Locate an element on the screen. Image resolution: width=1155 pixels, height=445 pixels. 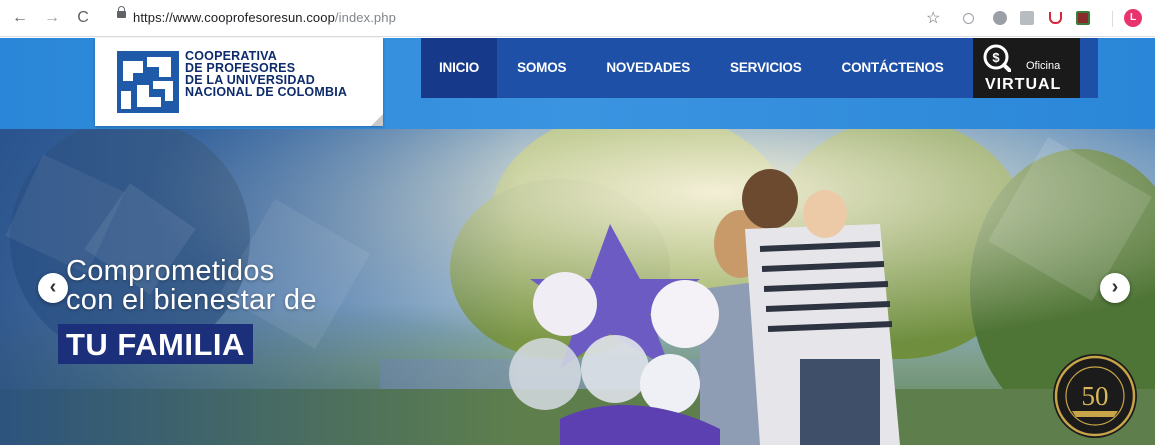
nav-item-novedades: NOVEDADES is located at coordinates (648, 68).